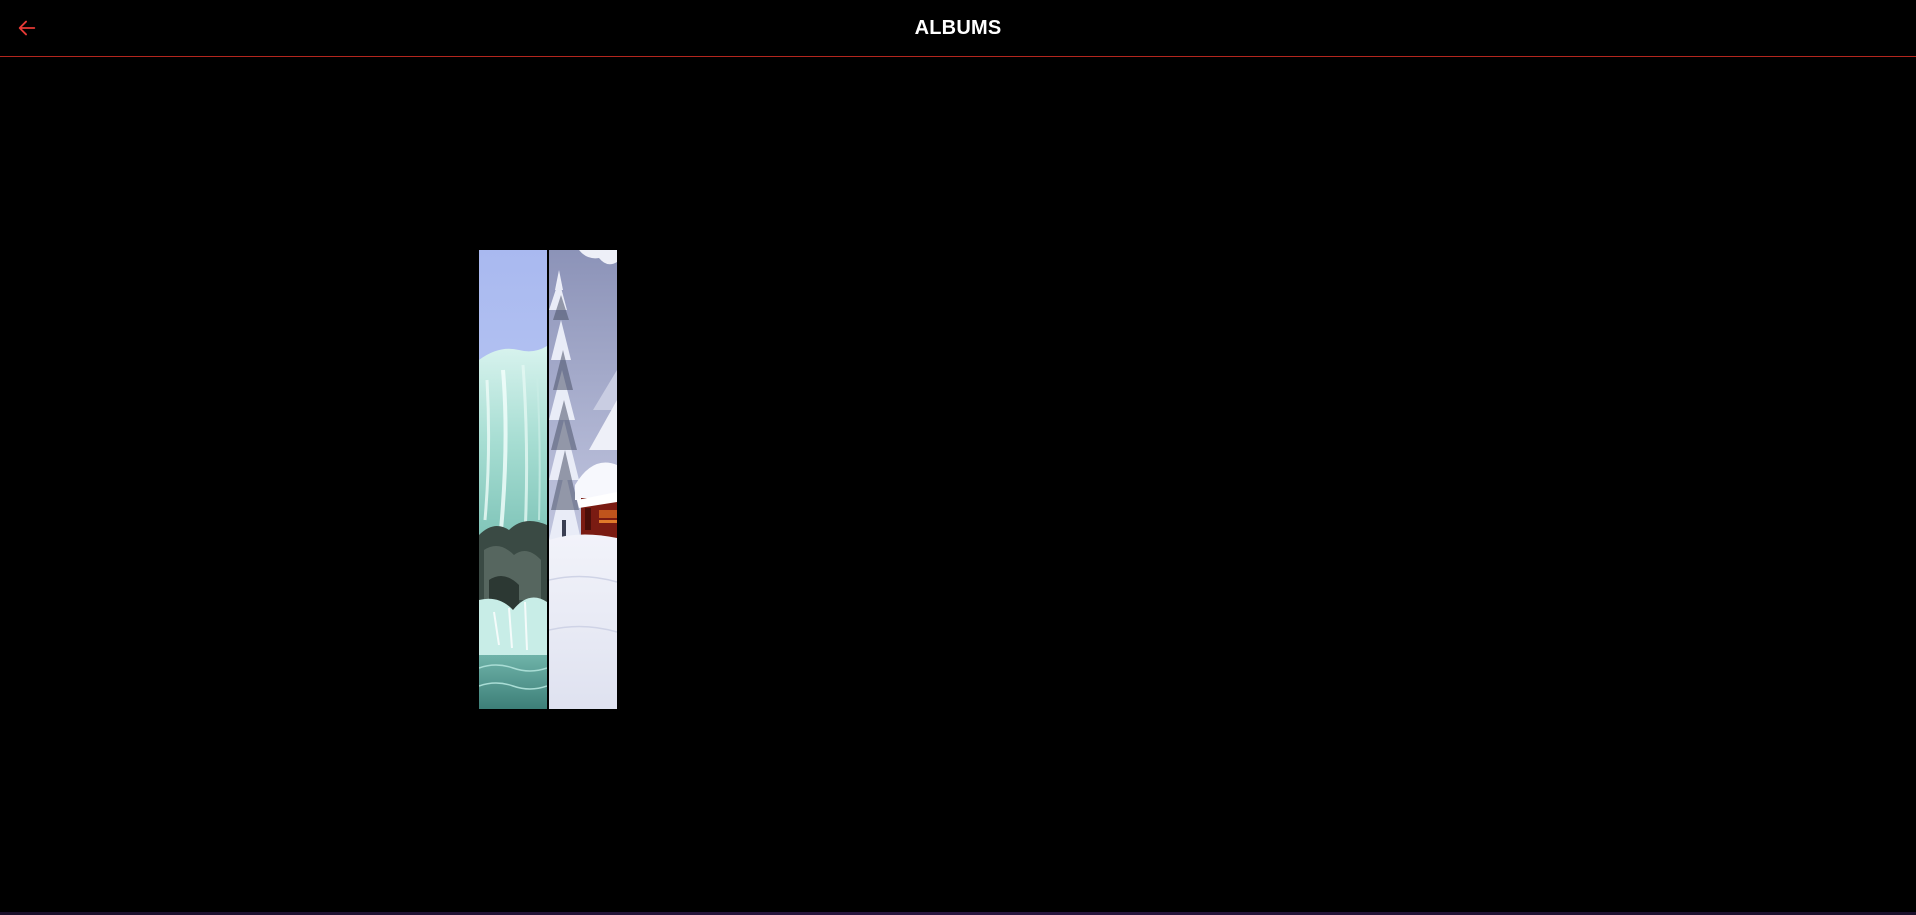 Image resolution: width=1916 pixels, height=915 pixels. I want to click on page-title: ALBUMS, so click(958, 28).